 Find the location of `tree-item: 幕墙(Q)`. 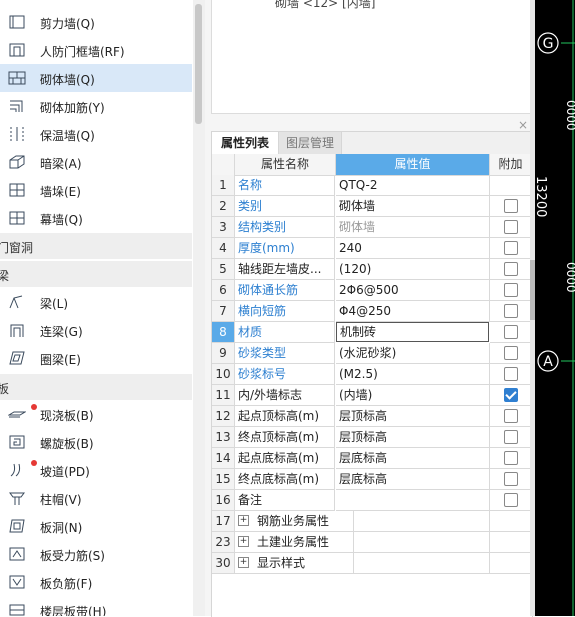

tree-item: 幕墙(Q) is located at coordinates (96, 218).